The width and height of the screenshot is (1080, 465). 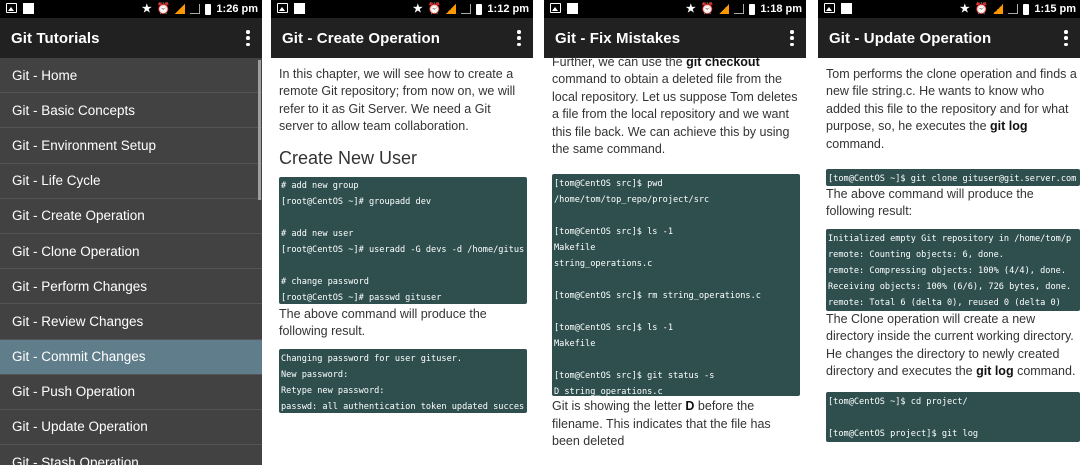 What do you see at coordinates (55, 38) in the screenshot?
I see `app-title: Git Tutorials` at bounding box center [55, 38].